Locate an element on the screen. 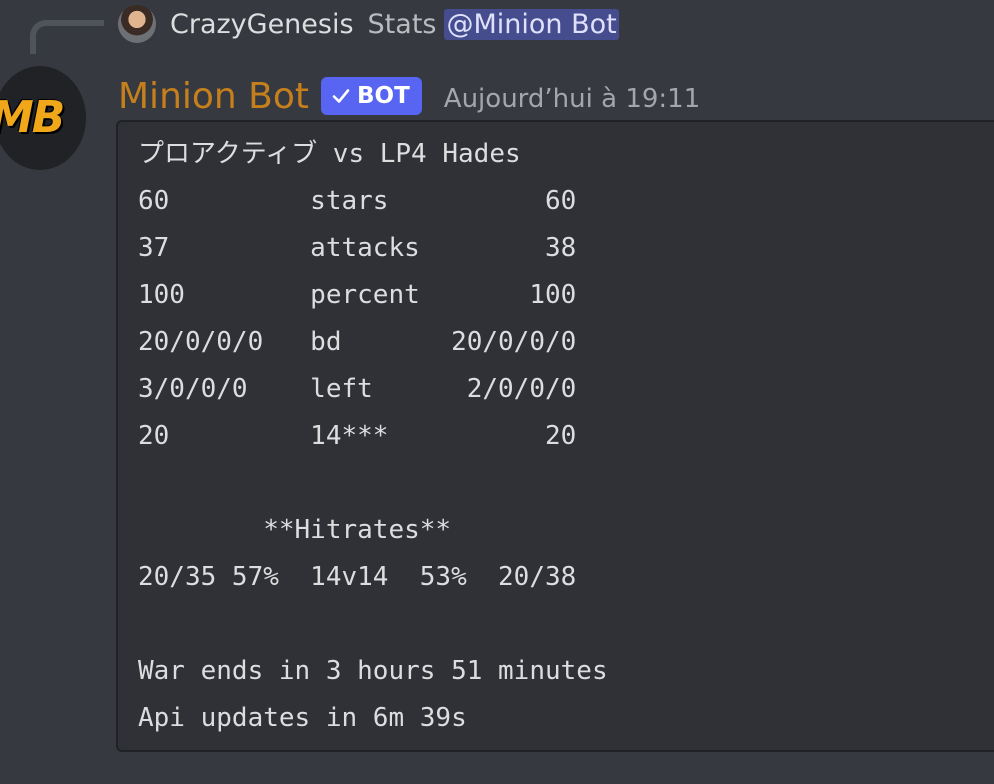 The image size is (994, 784). code-line-hitrates-heading: **Hitrates** is located at coordinates (295, 530).